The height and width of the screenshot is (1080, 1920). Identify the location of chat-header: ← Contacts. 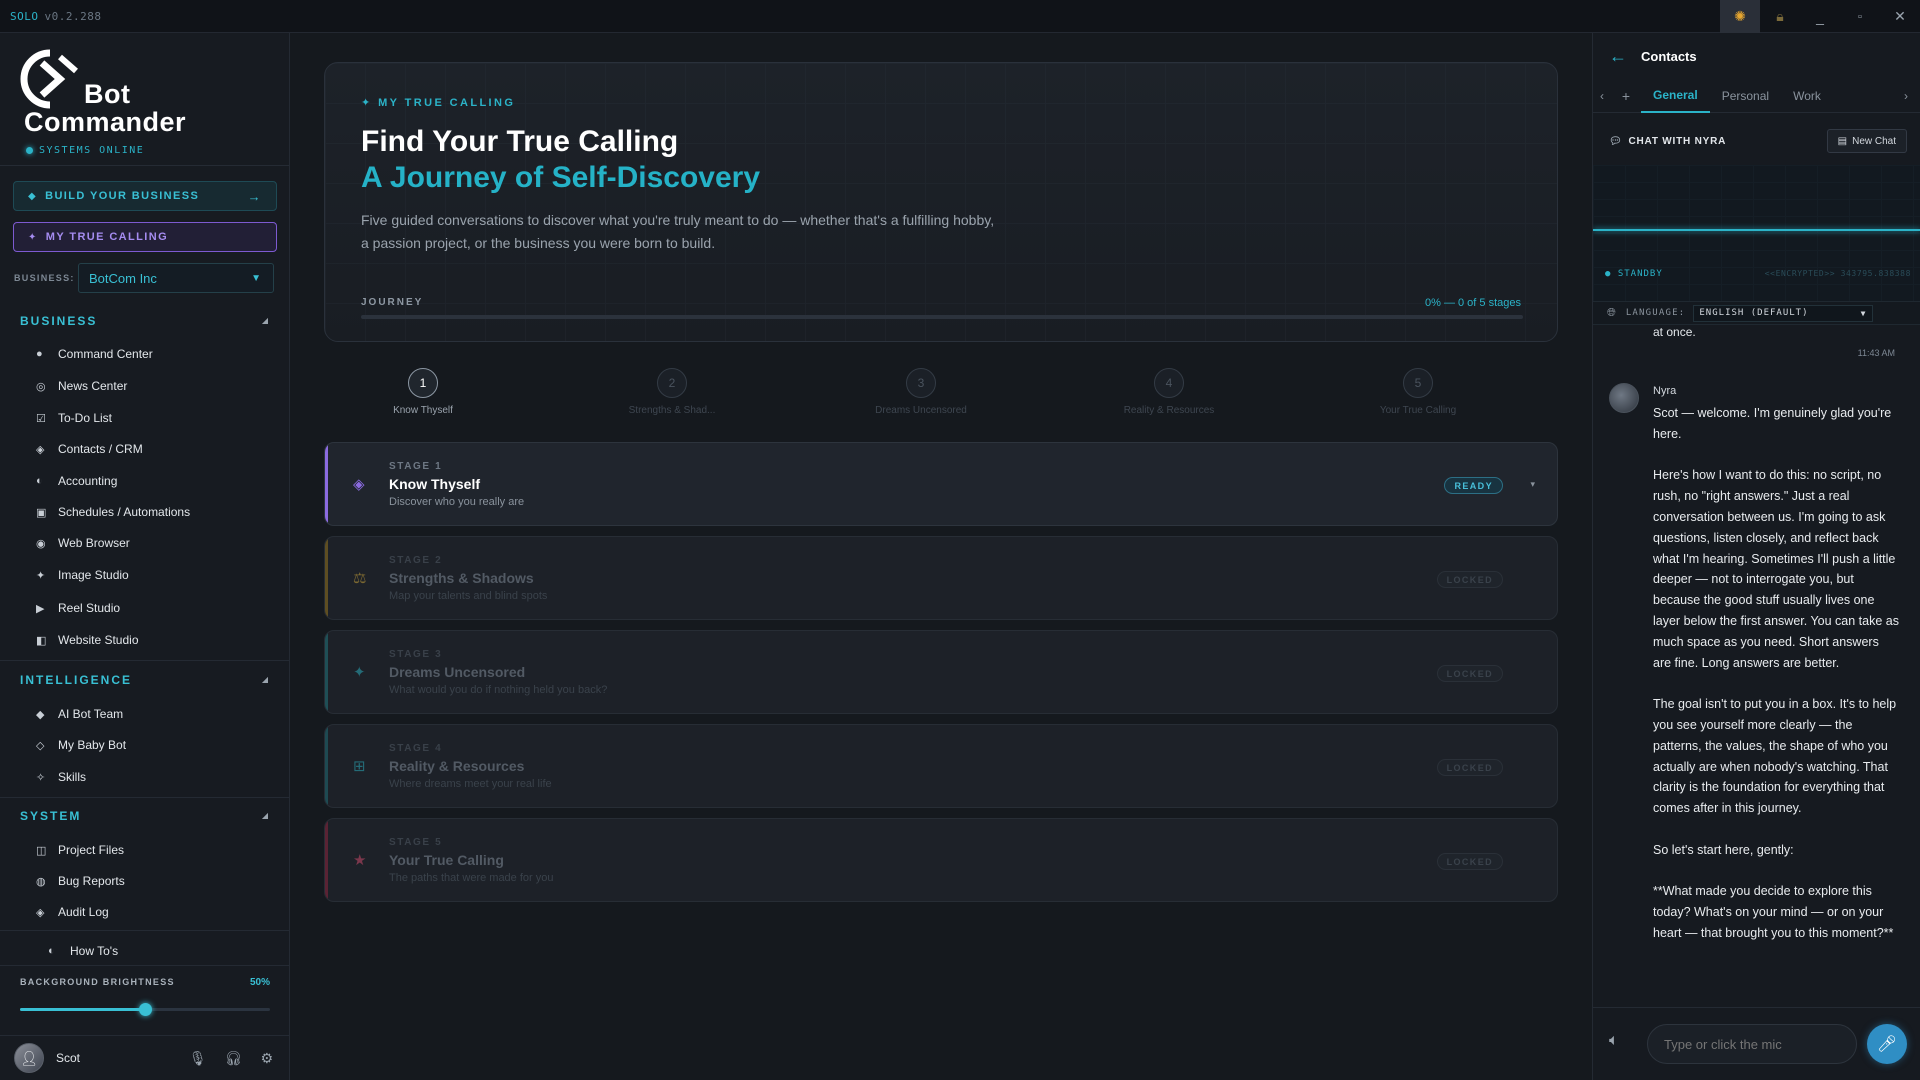
(1756, 56).